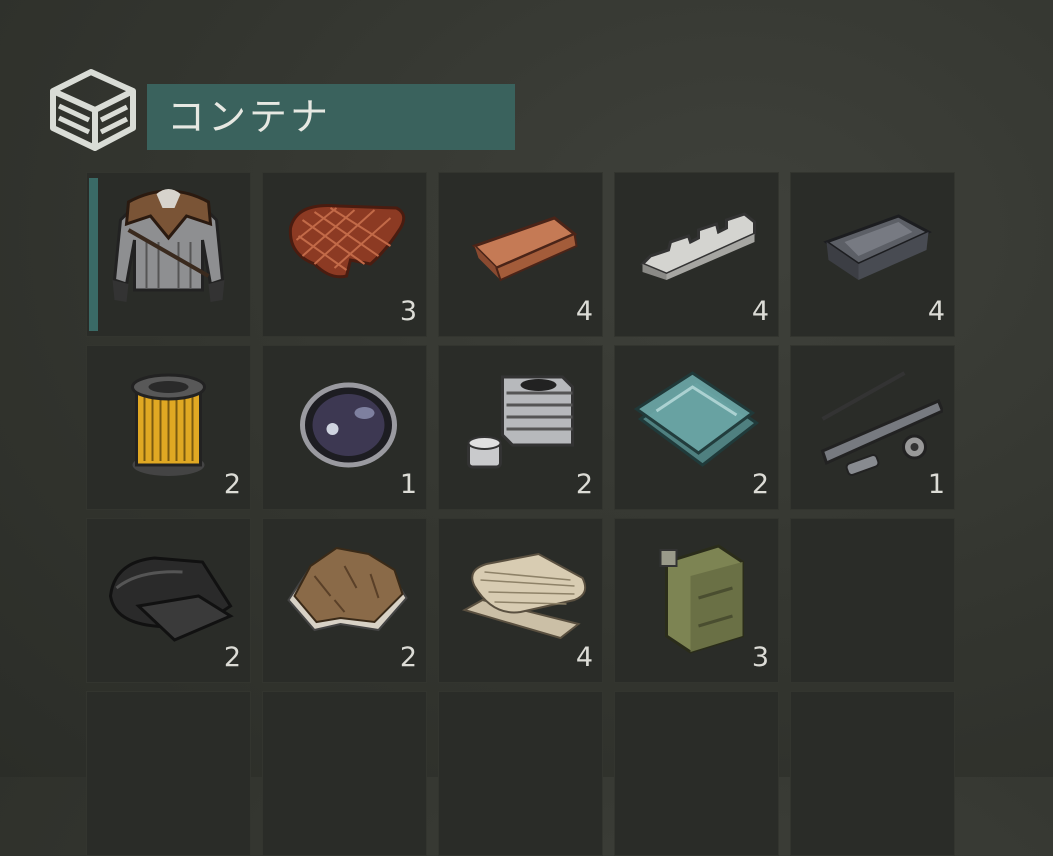 This screenshot has height=856, width=1053. I want to click on slot-armor-jacket, so click(168, 254).